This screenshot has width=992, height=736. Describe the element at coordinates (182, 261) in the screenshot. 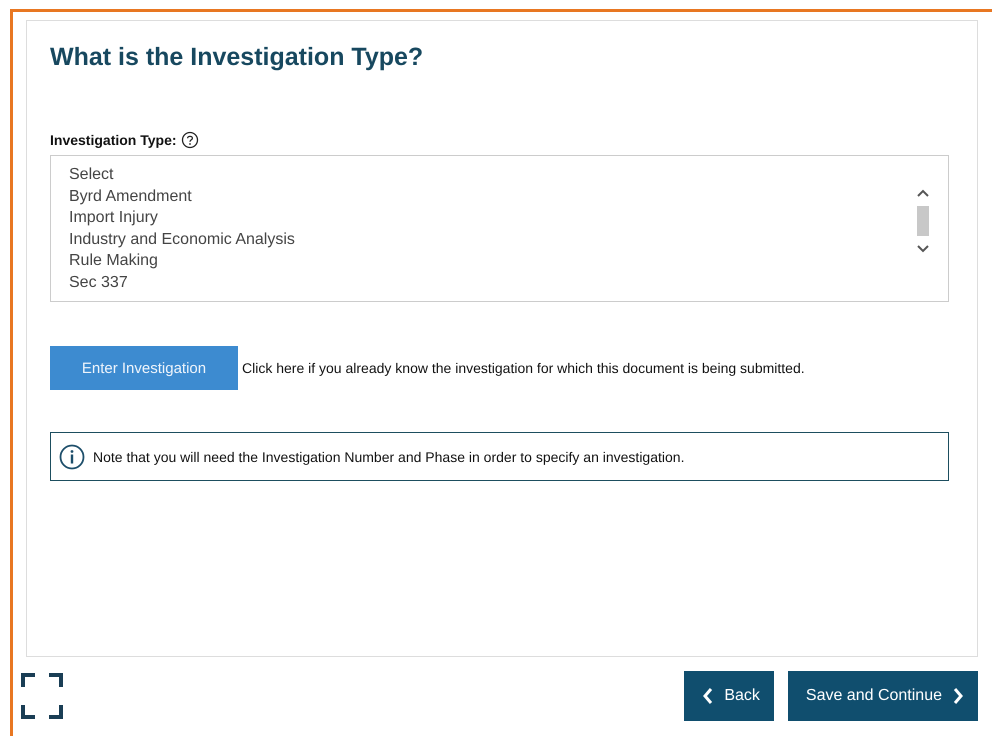

I see `list-option: Rule Making` at that location.